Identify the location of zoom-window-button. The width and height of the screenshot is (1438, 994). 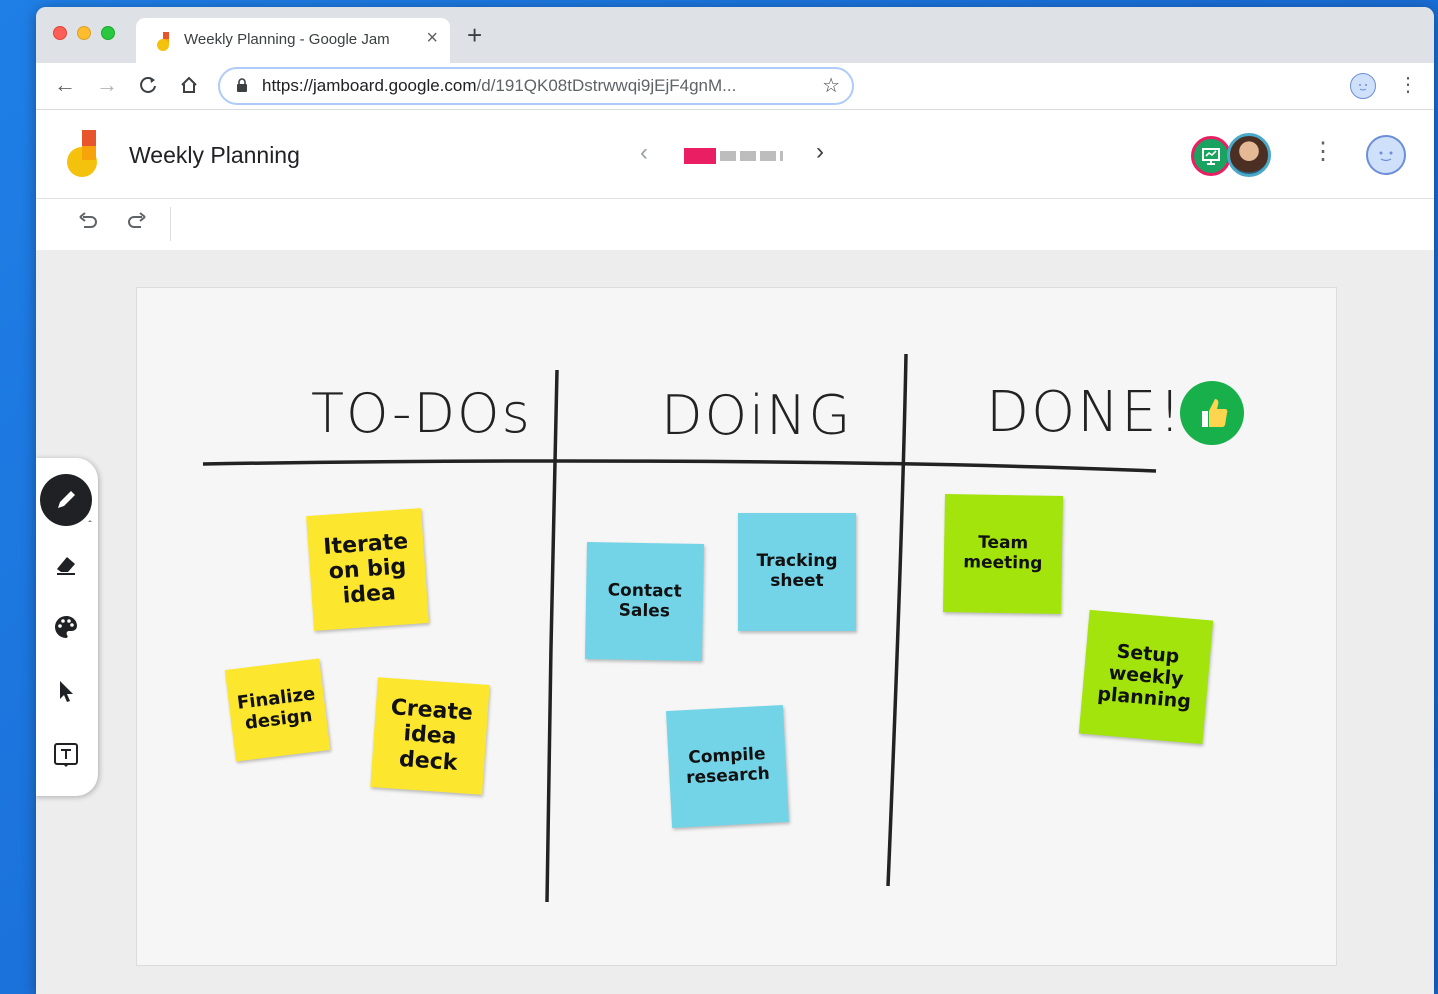
(108, 33).